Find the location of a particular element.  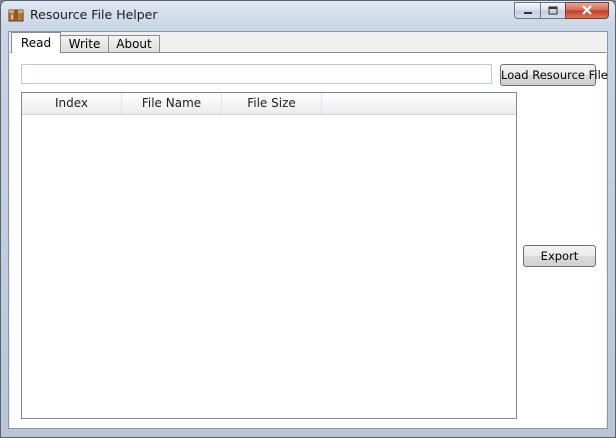

column-header-file-name: File Name is located at coordinates (172, 103).